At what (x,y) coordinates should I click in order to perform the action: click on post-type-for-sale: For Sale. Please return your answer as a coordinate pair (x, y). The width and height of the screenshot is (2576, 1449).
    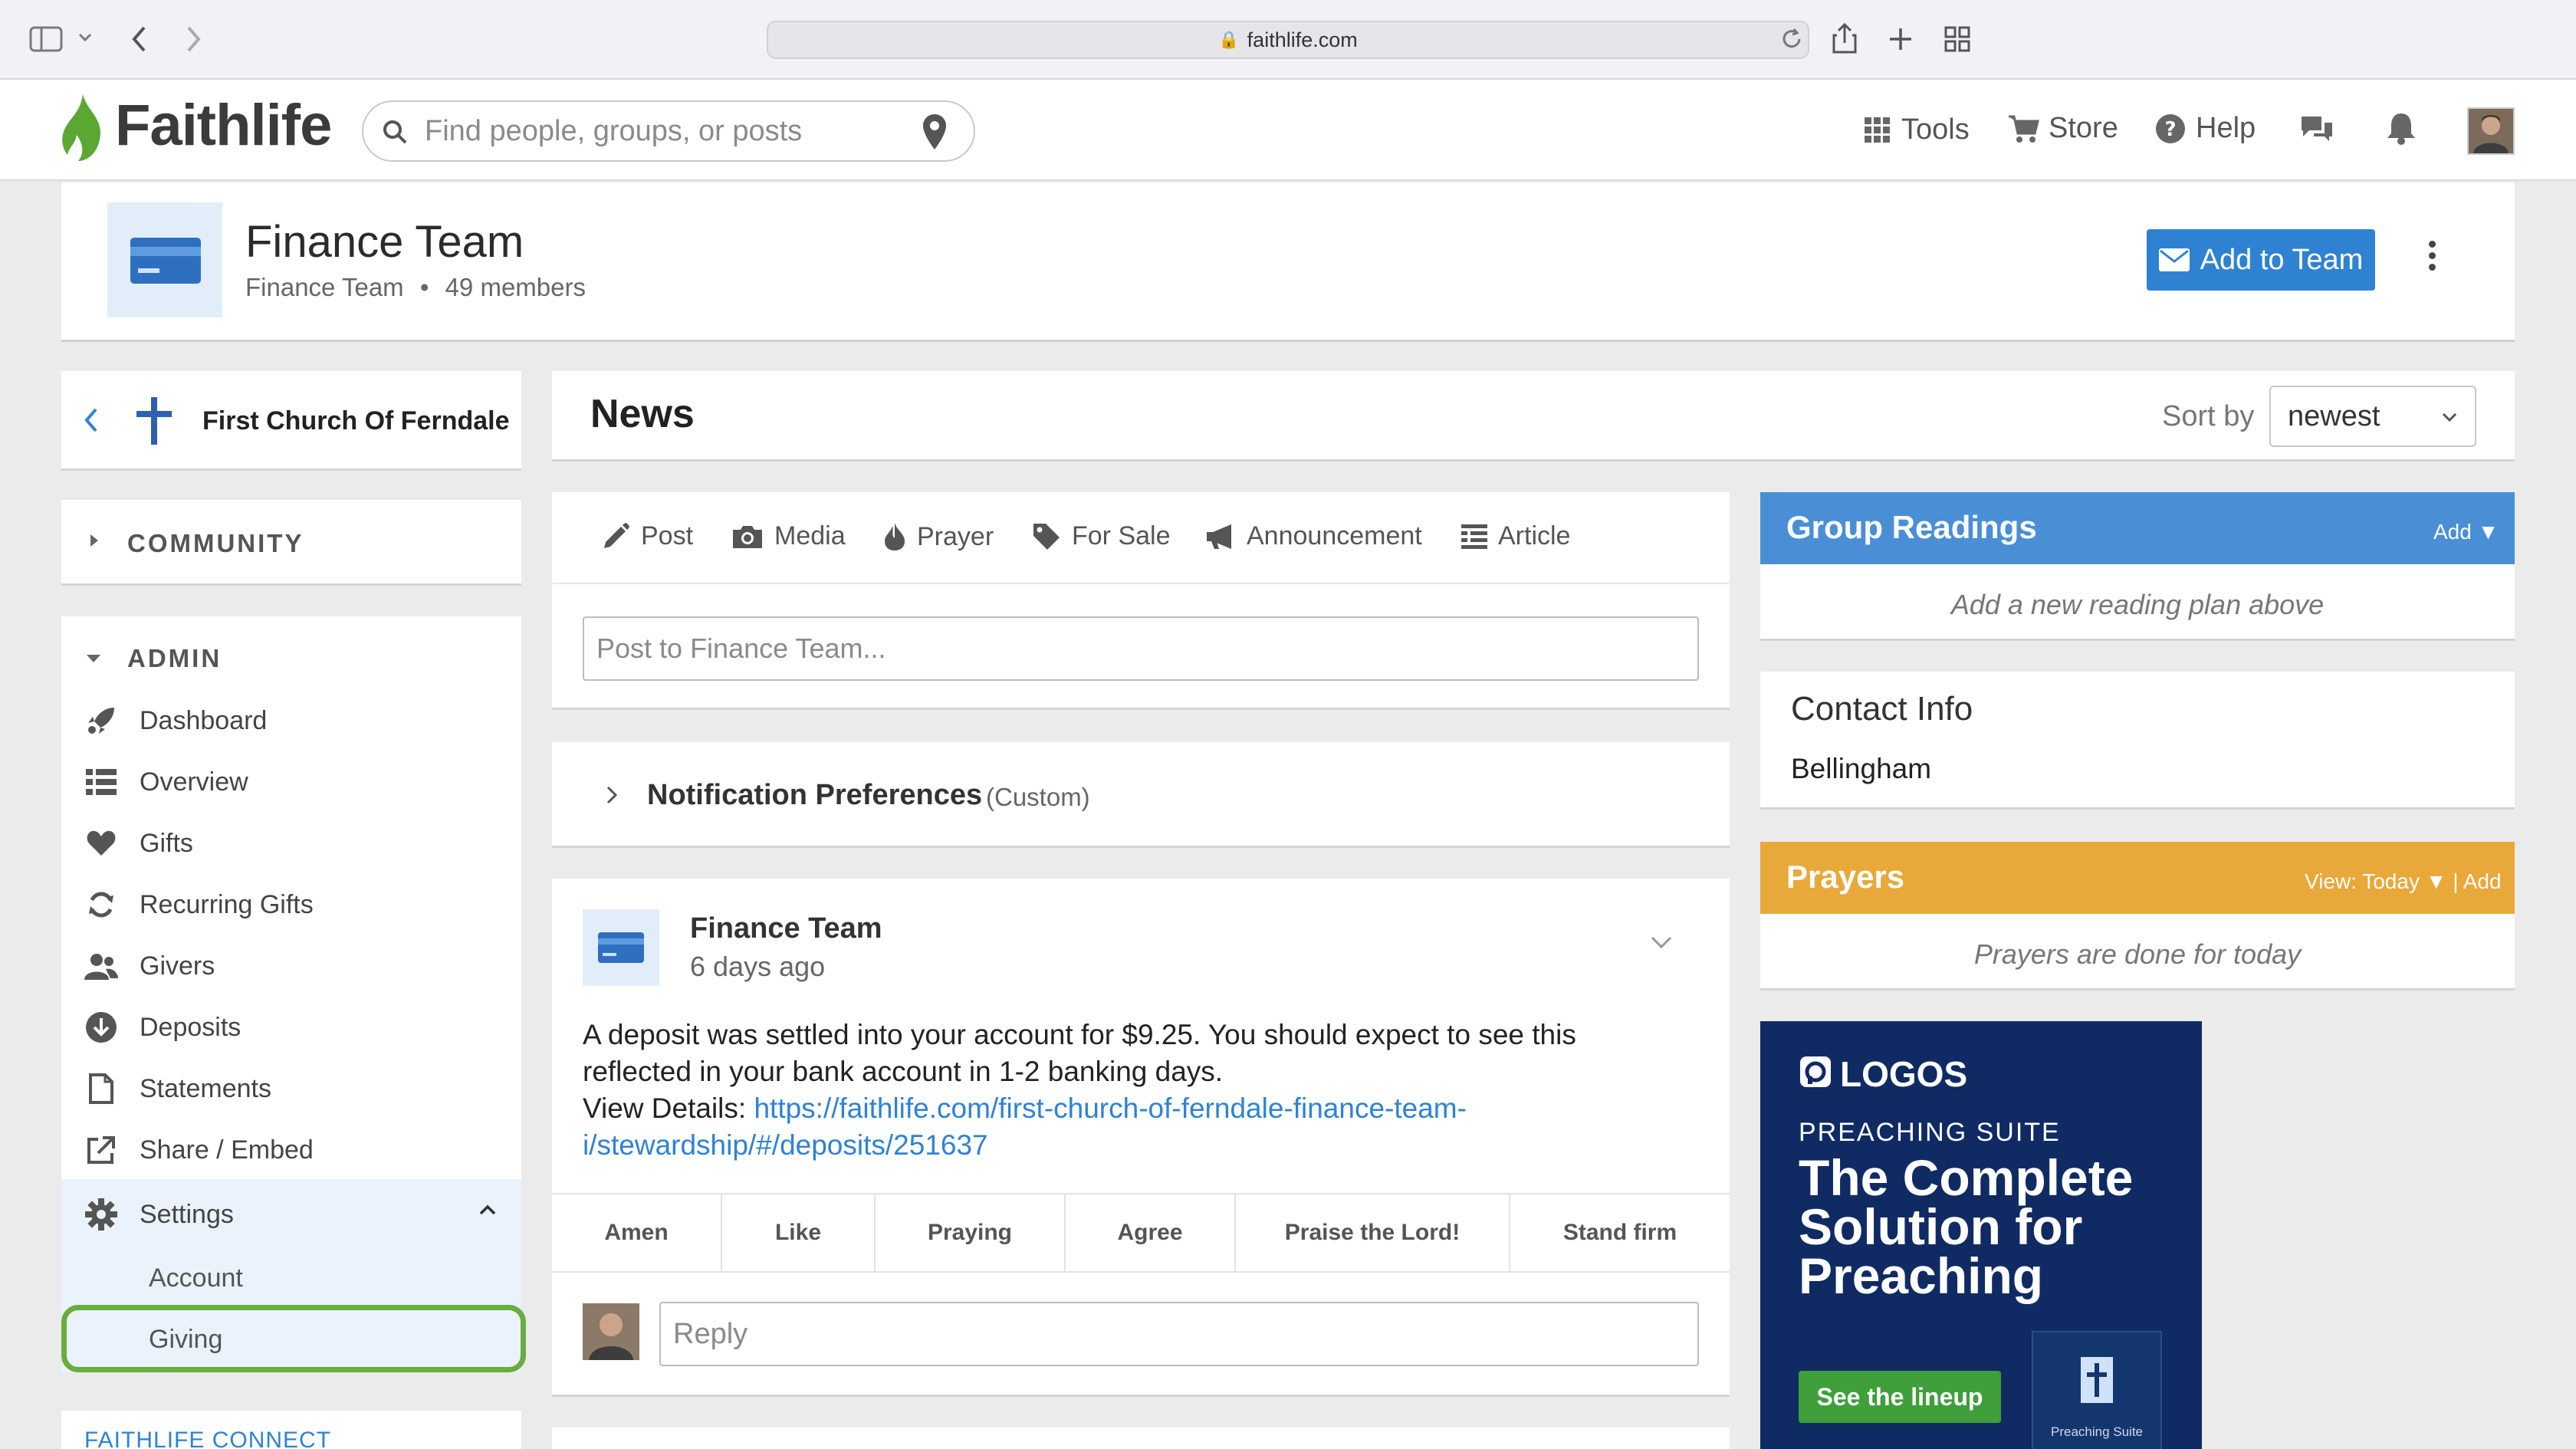
    Looking at the image, I should click on (1102, 536).